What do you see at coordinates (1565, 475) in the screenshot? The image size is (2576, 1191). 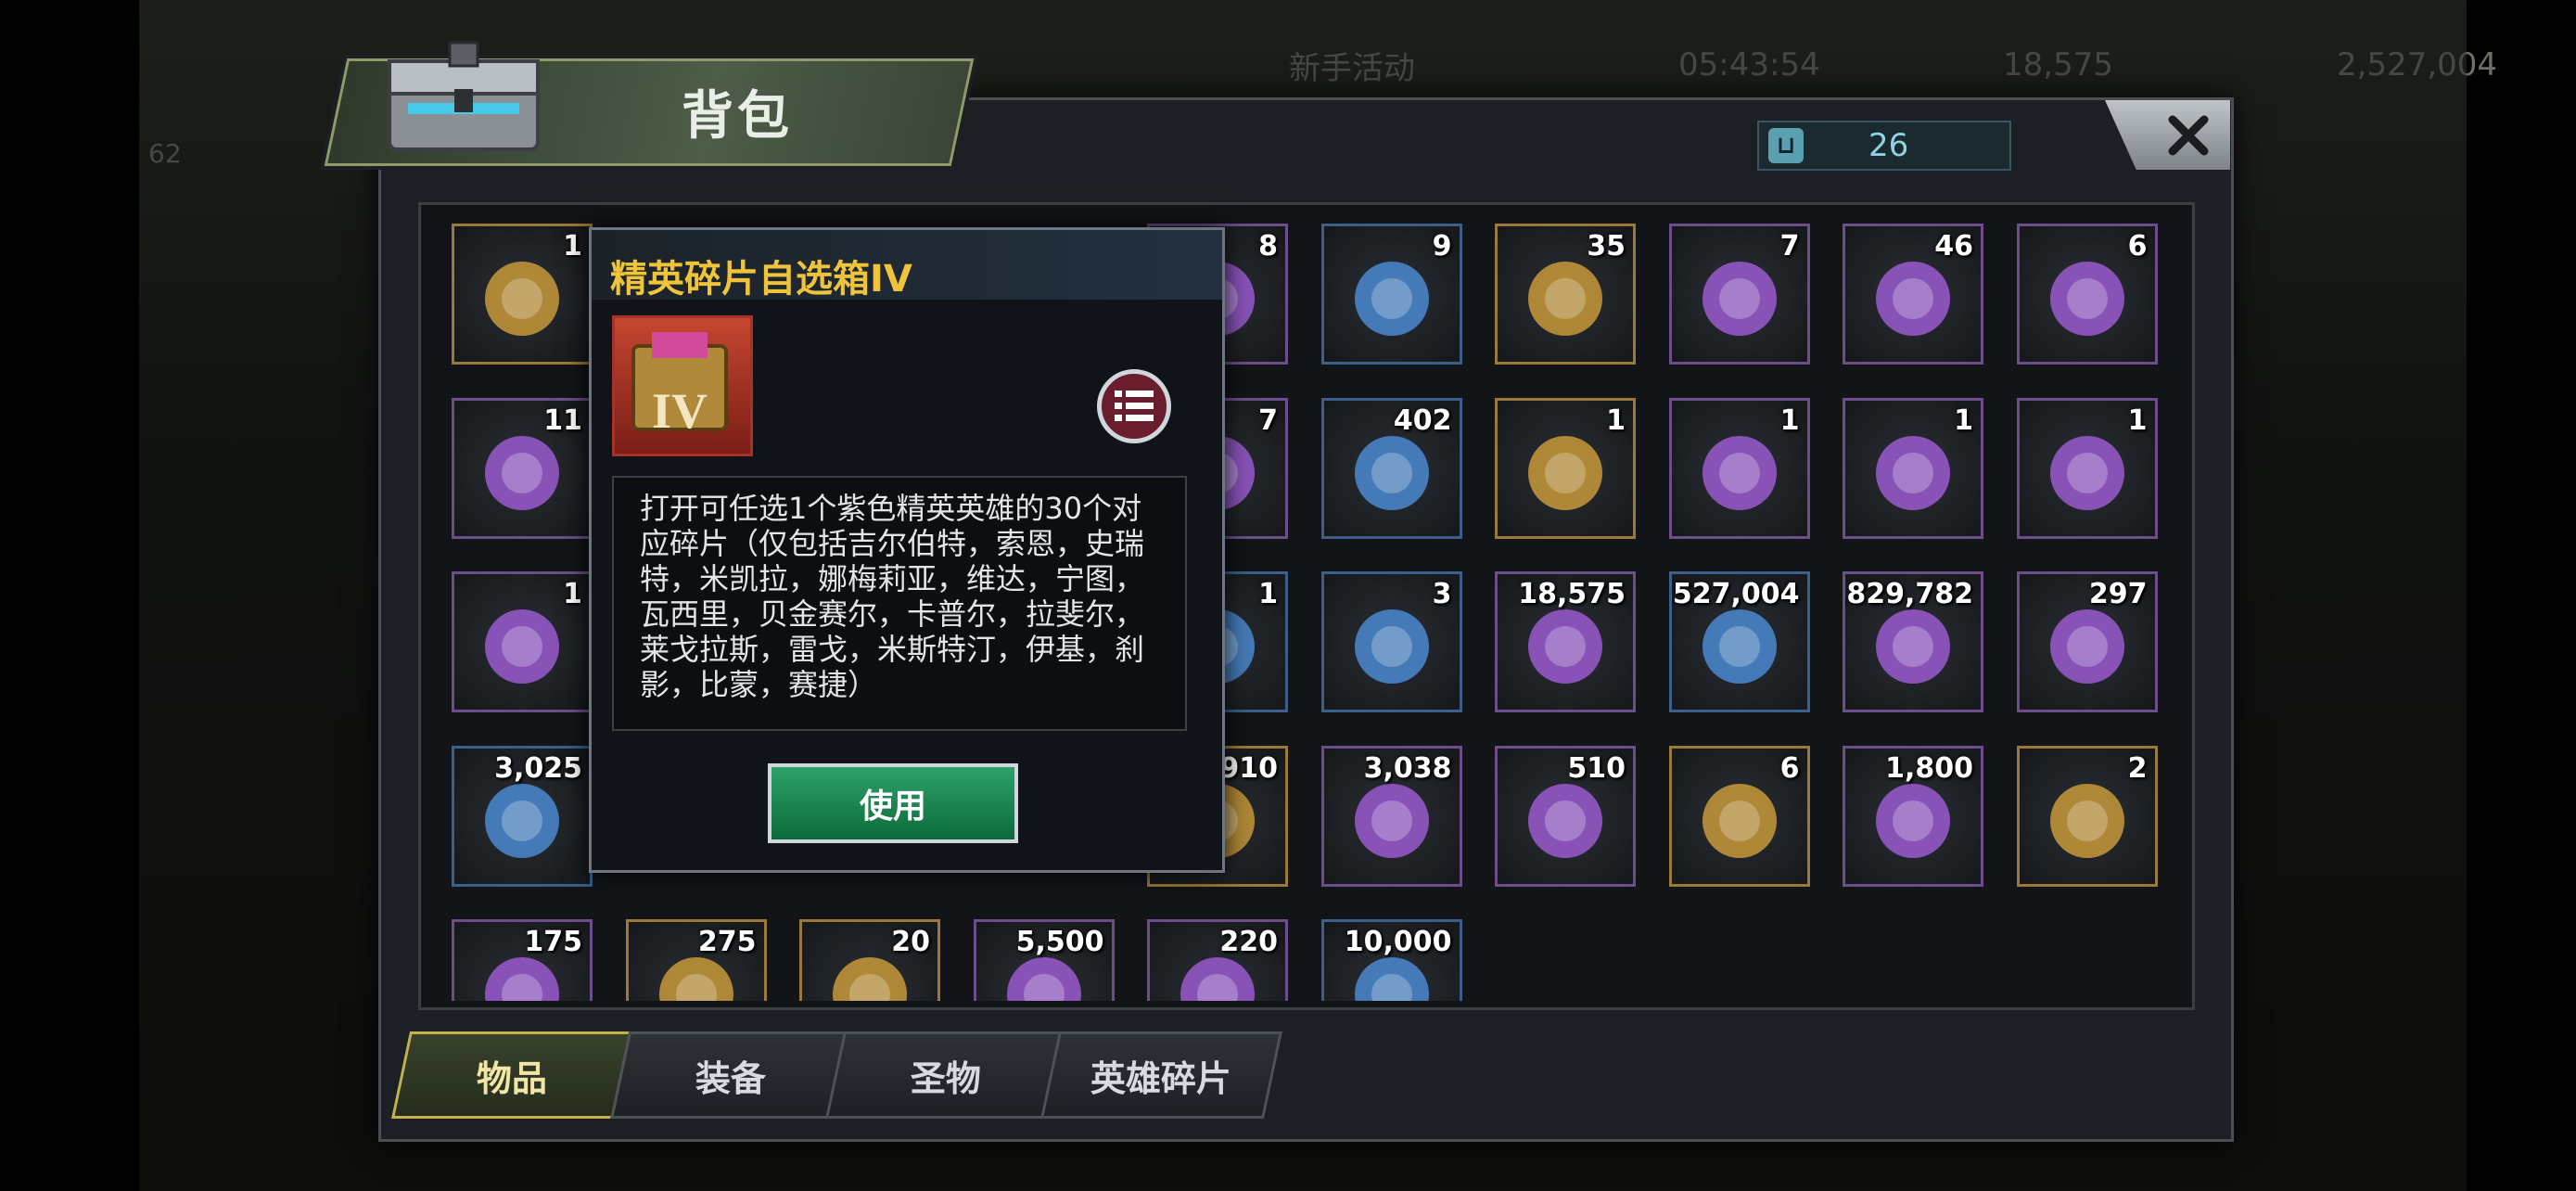 I see `golden-trident-blueprint-icon` at bounding box center [1565, 475].